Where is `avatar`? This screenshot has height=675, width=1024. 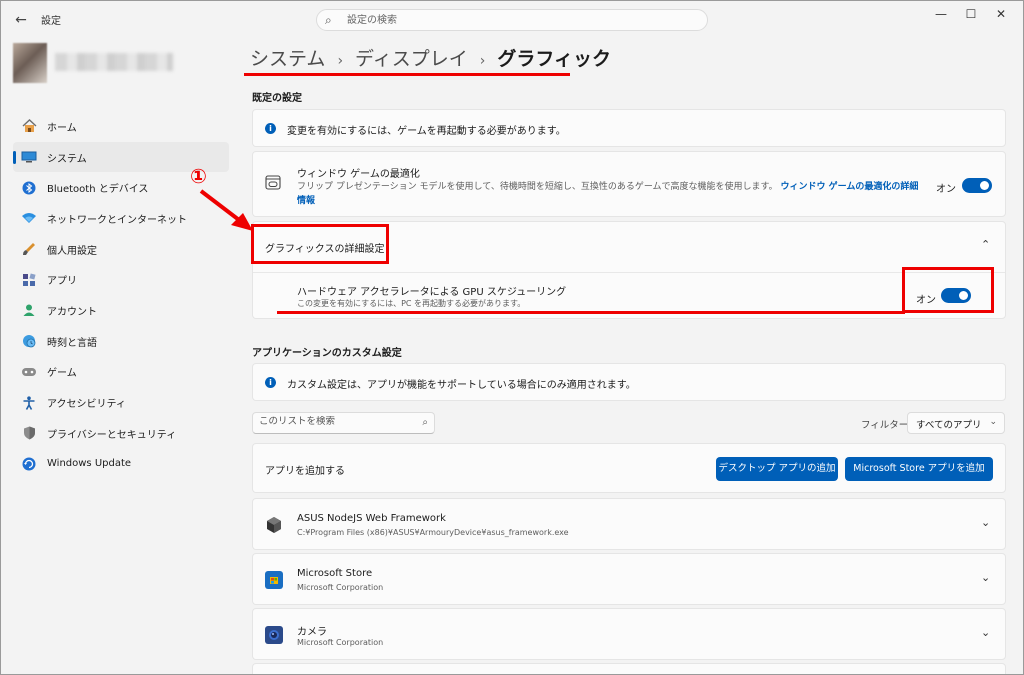
avatar is located at coordinates (30, 63).